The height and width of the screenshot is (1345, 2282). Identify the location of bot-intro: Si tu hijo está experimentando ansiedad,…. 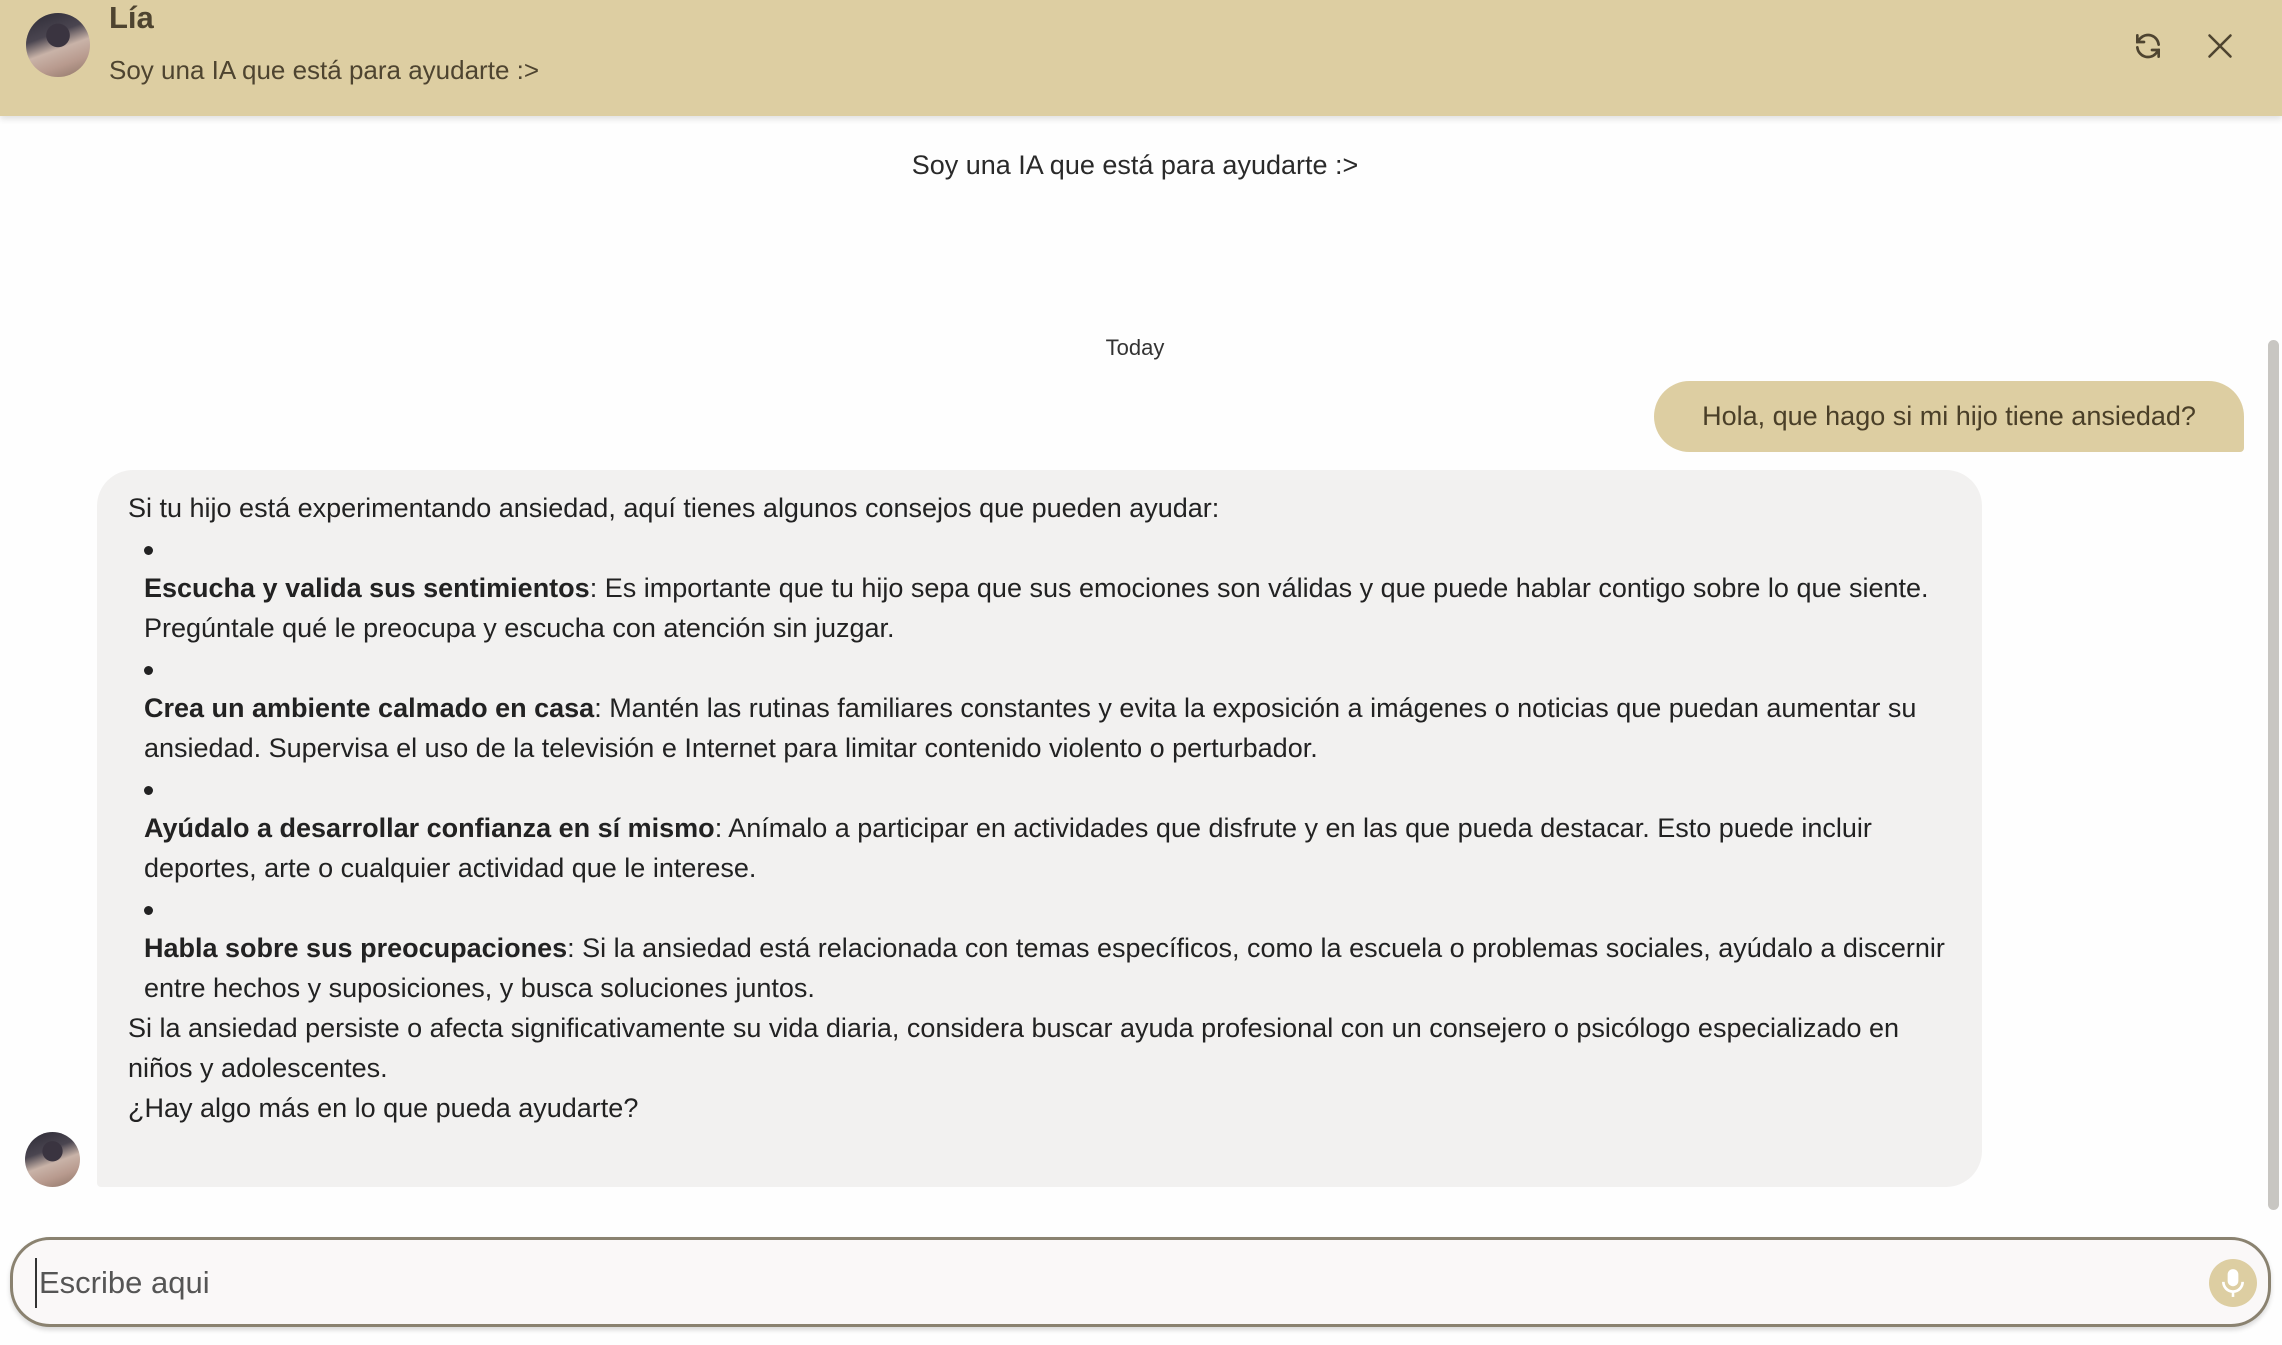
(674, 508).